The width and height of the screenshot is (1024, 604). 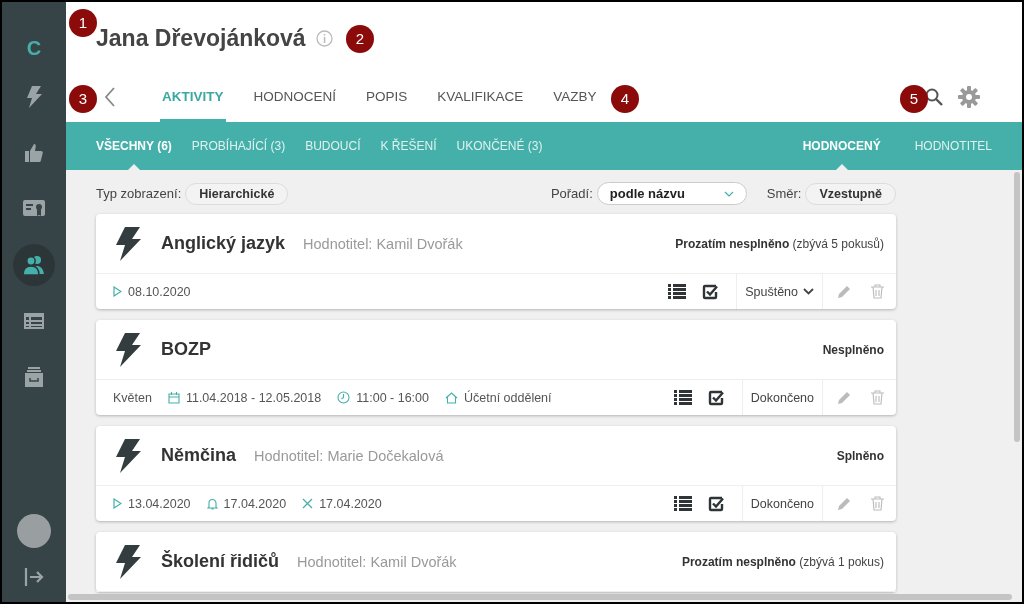 I want to click on view-type-label: Typ zobrazení:, so click(x=139, y=193).